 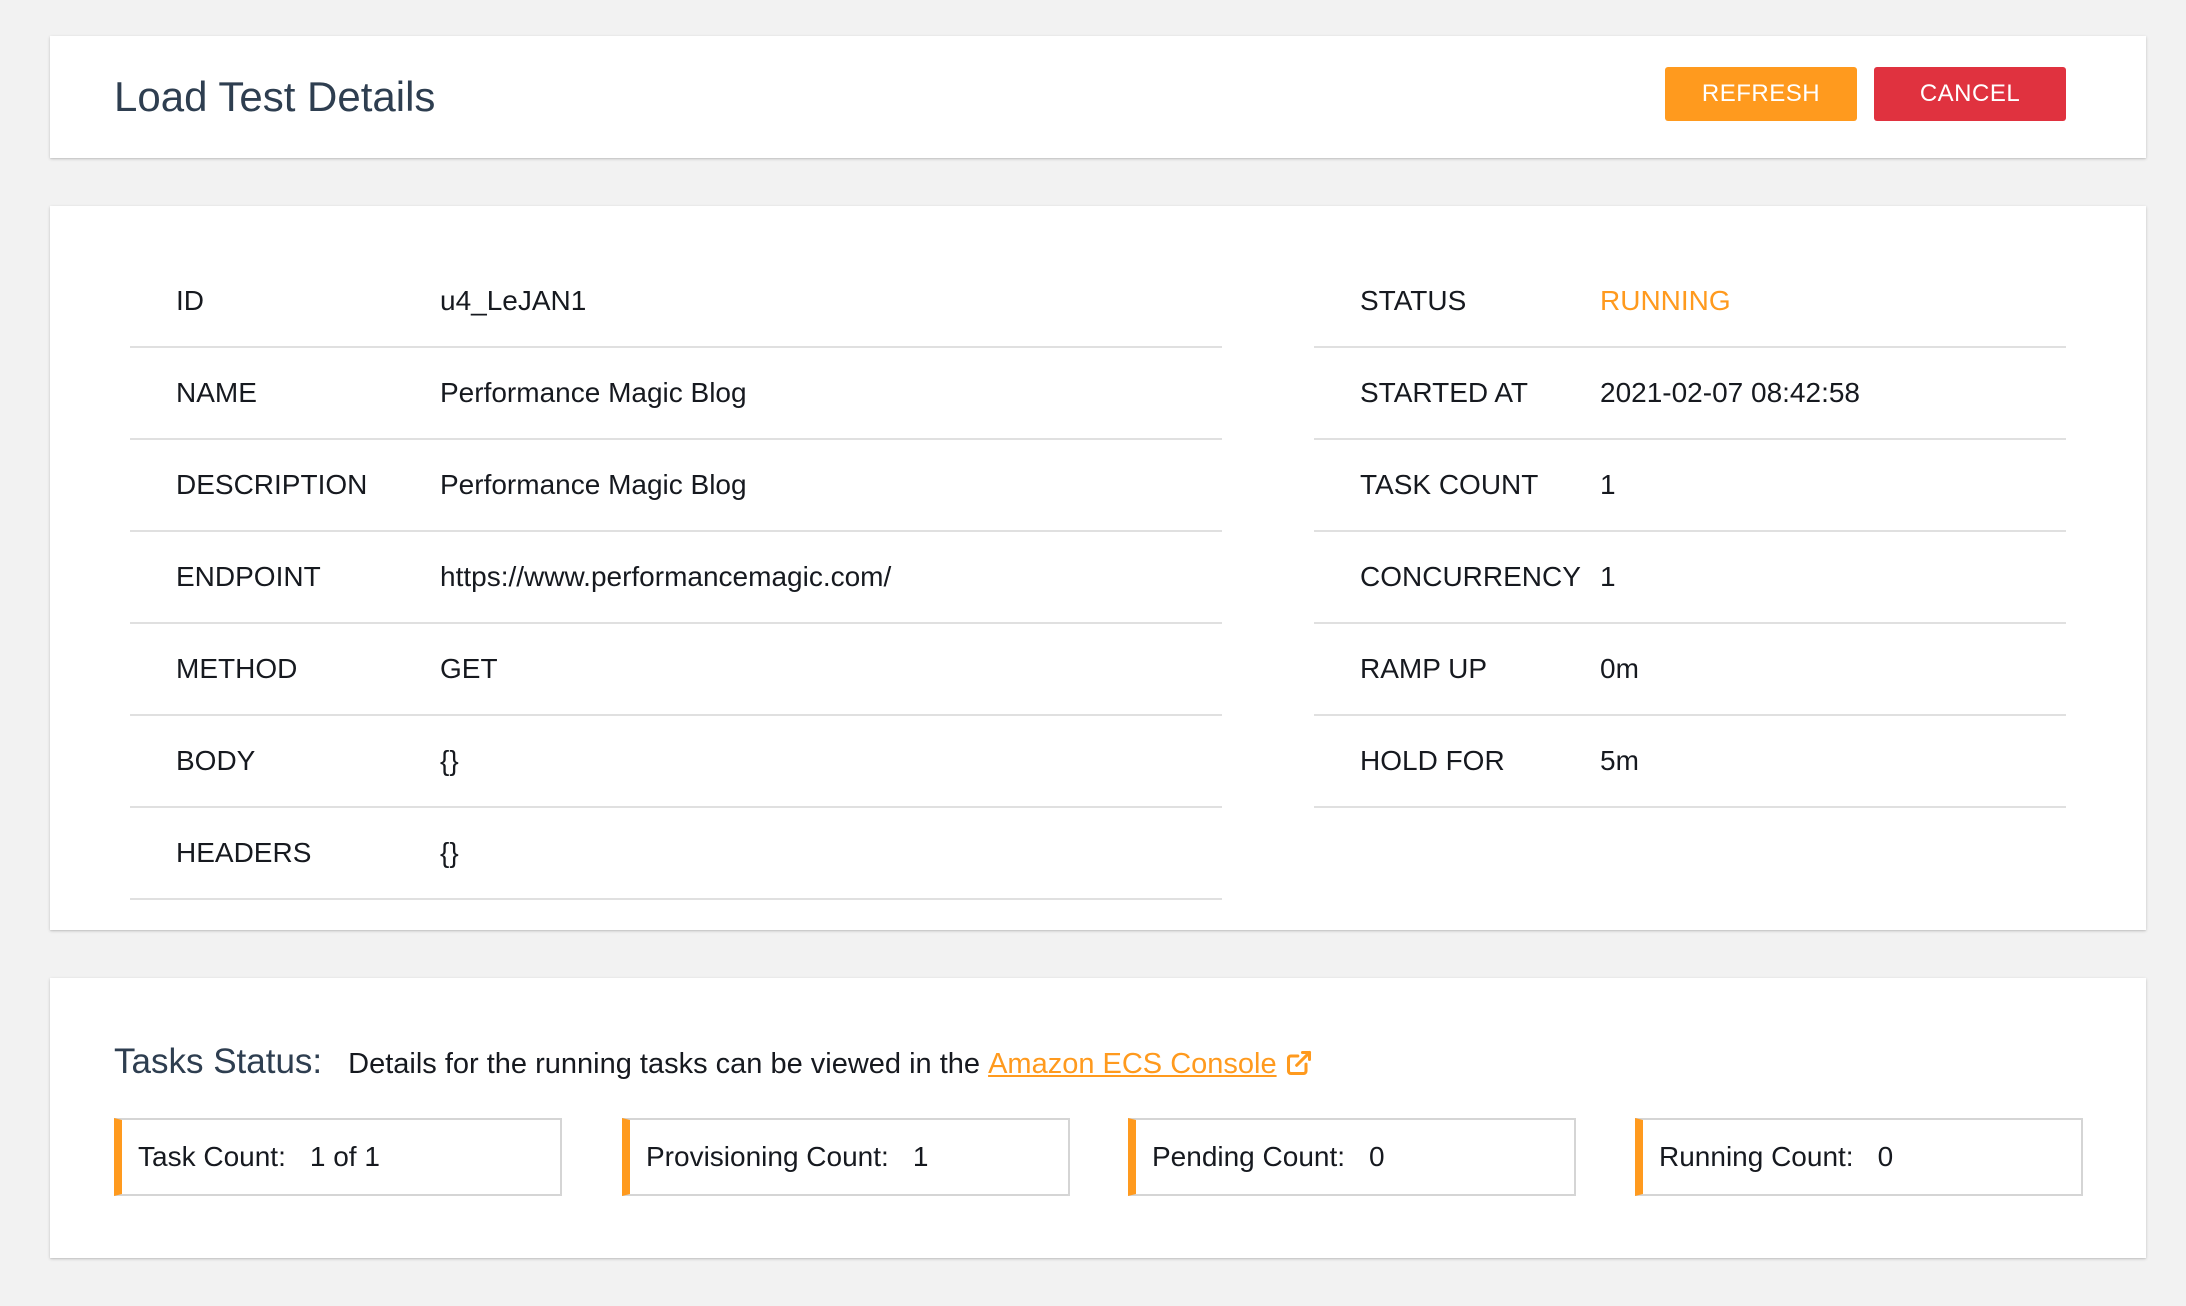 I want to click on detail-value-body: {}, so click(x=449, y=760).